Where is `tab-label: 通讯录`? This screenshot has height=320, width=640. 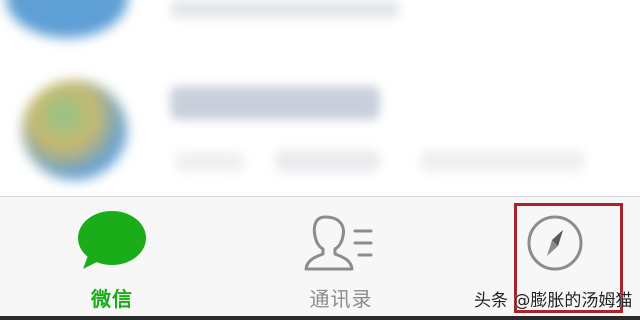 tab-label: 通讯录 is located at coordinates (341, 299).